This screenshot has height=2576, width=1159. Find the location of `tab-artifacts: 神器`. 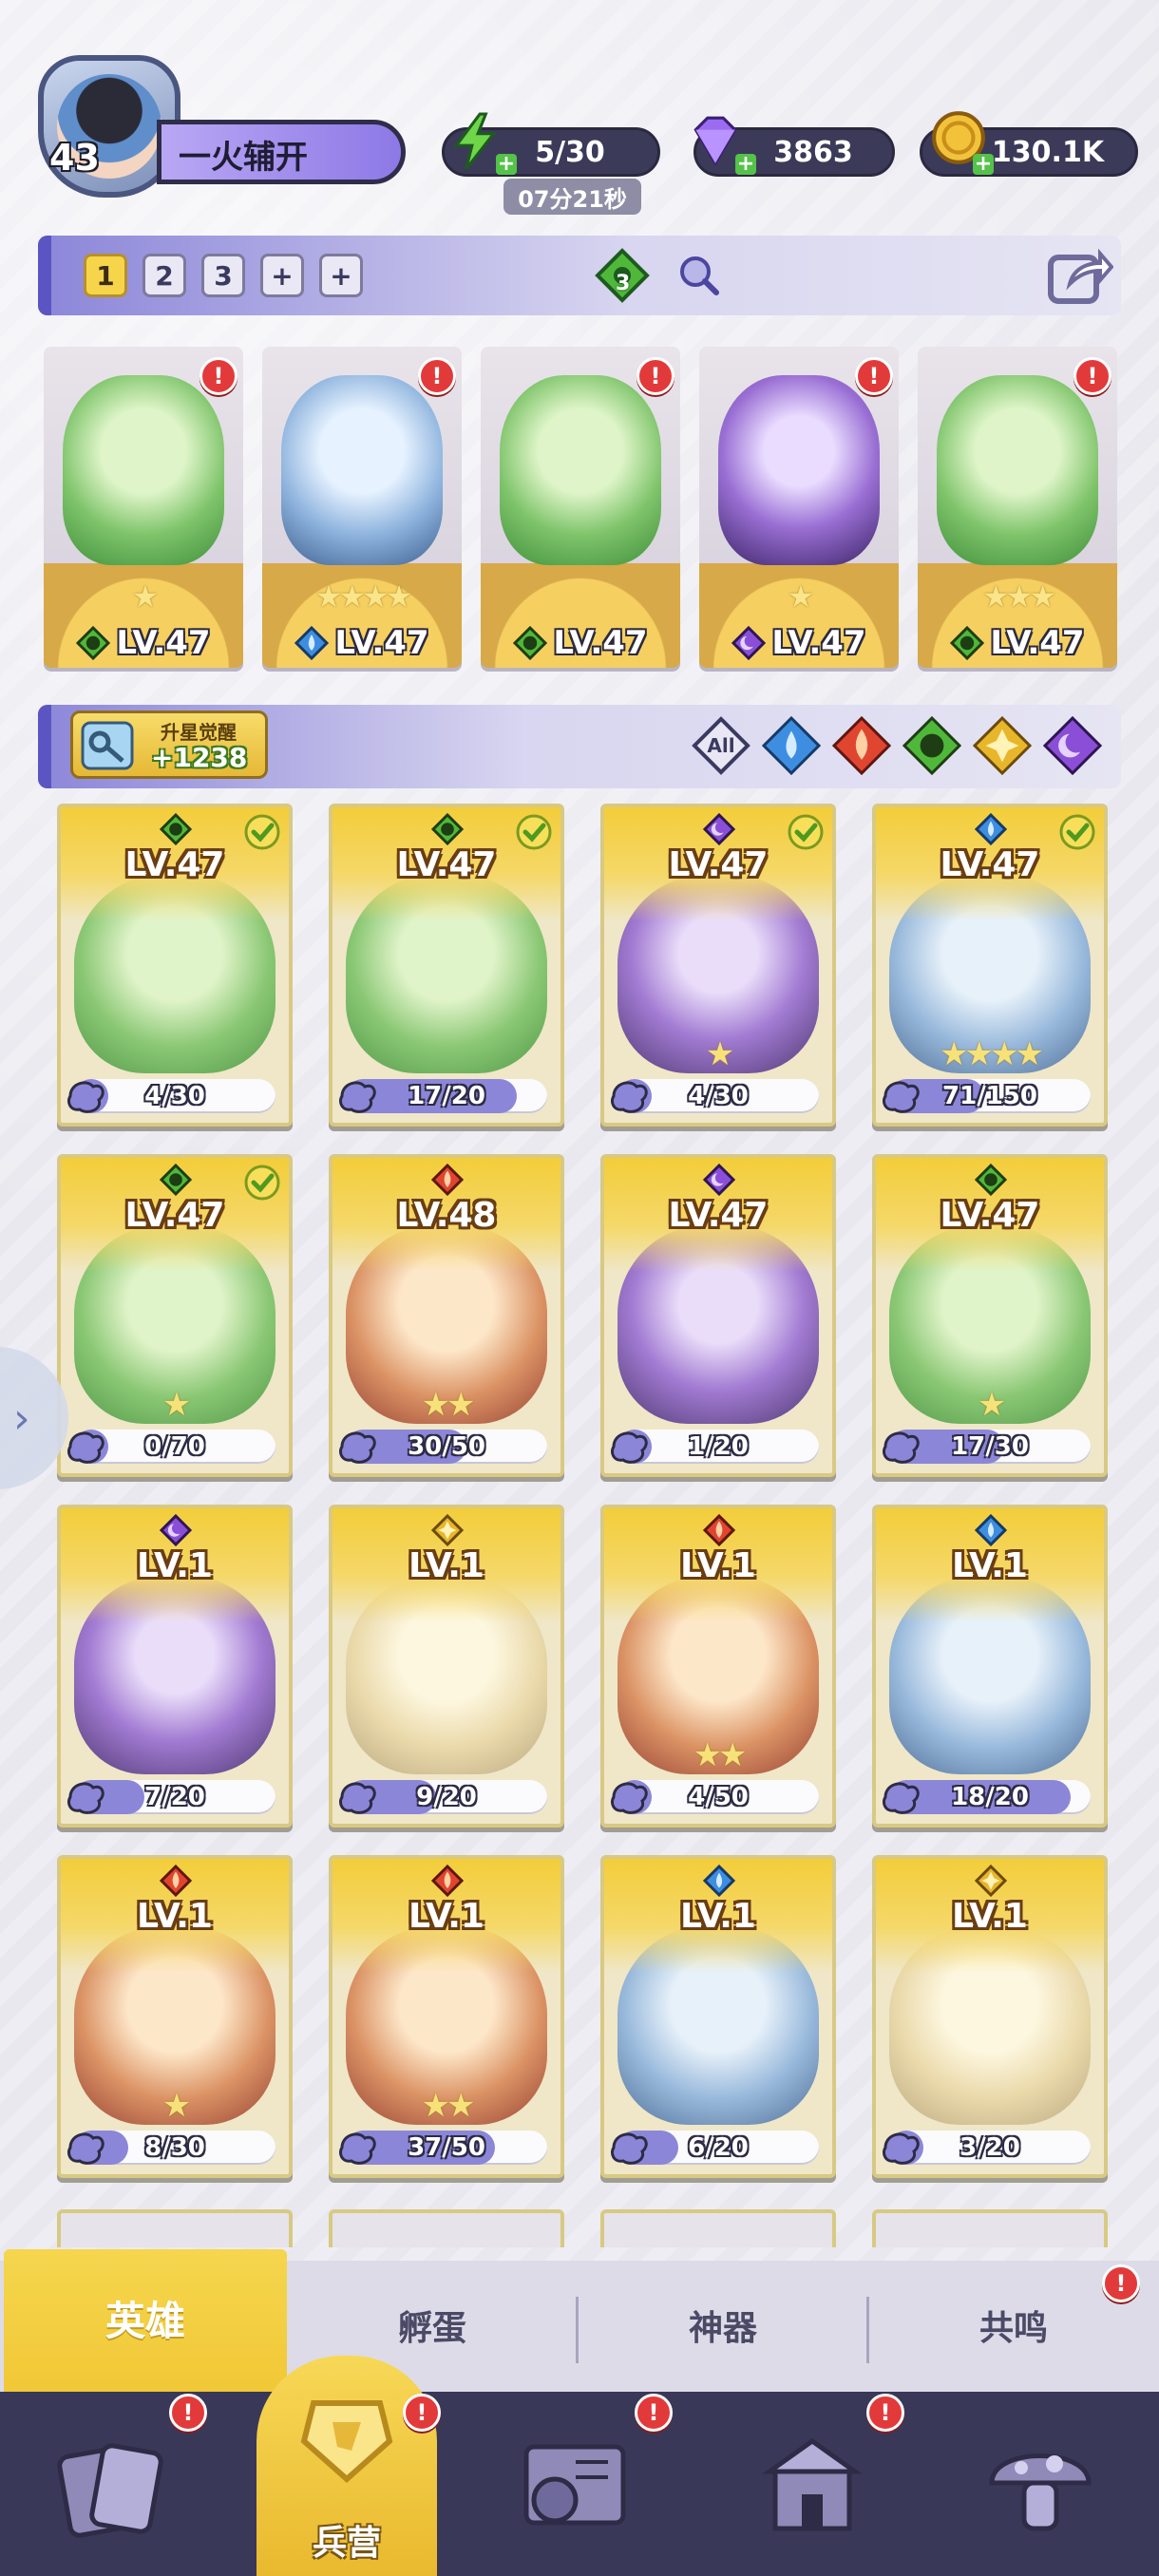

tab-artifacts: 神器 is located at coordinates (722, 2325).